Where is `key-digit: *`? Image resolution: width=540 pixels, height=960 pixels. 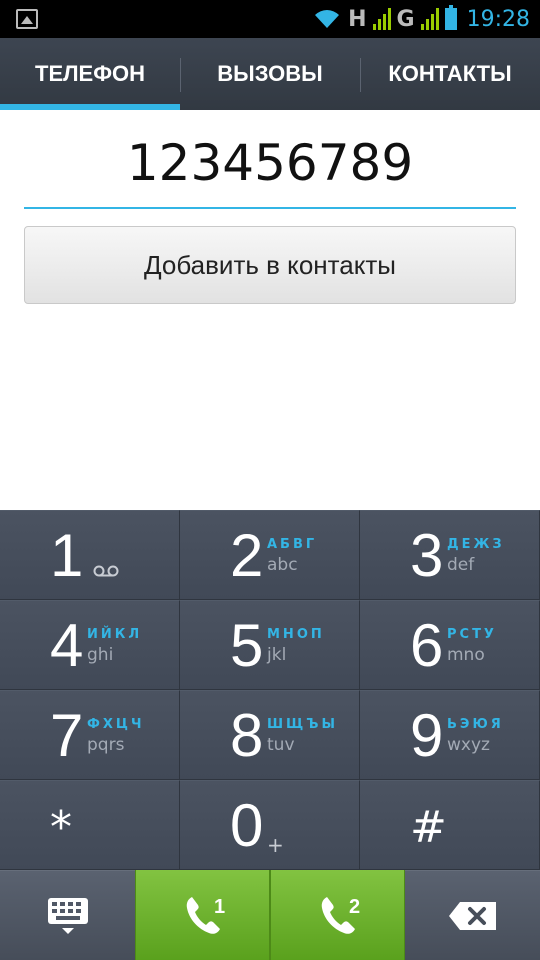
key-digit: * is located at coordinates (61, 827).